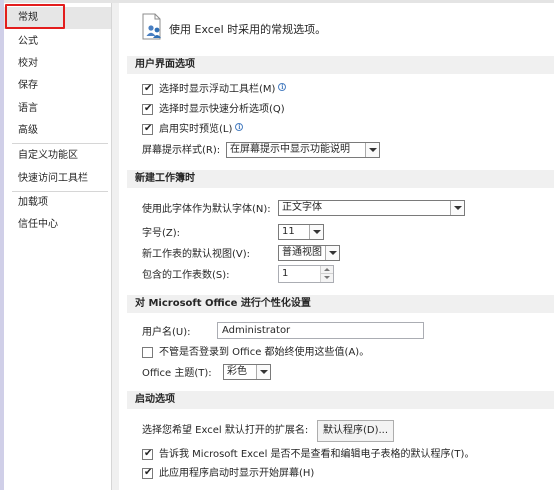 The image size is (554, 490). Describe the element at coordinates (35, 16) in the screenshot. I see `selection-highlight-box` at that location.